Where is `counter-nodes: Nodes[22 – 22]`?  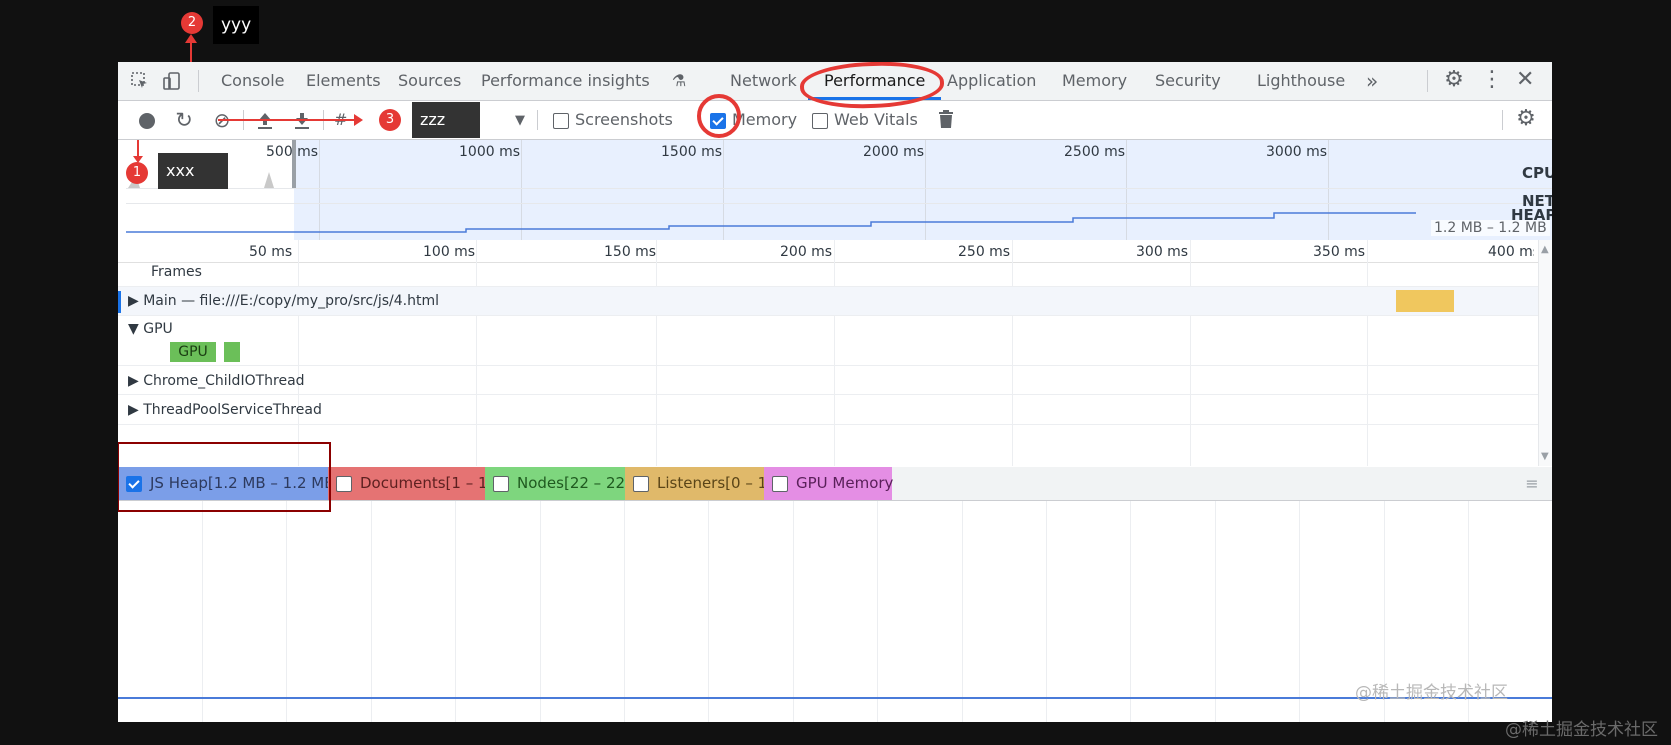
counter-nodes: Nodes[22 – 22] is located at coordinates (558, 483).